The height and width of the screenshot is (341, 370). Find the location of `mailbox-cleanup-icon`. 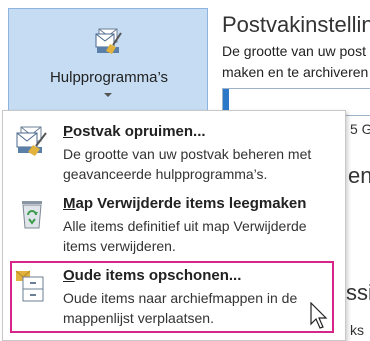

mailbox-cleanup-icon is located at coordinates (32, 142).